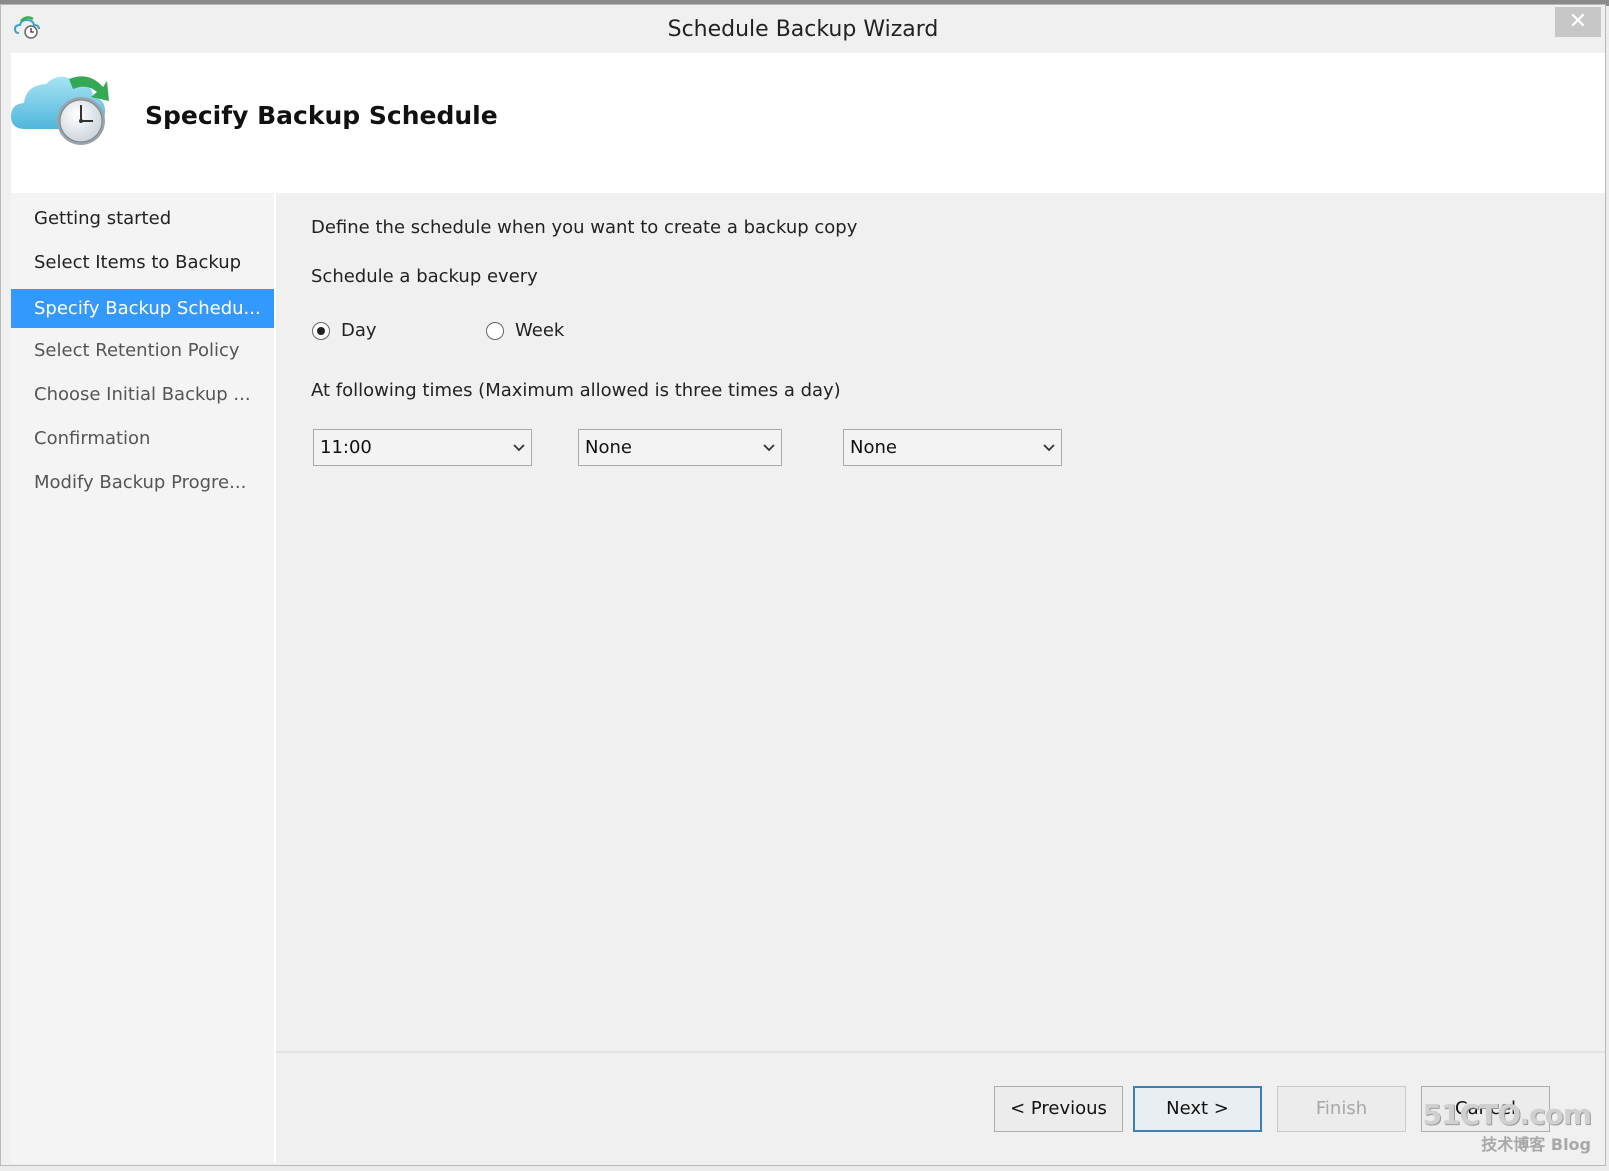 This screenshot has height=1171, width=1609. I want to click on watermark-site: 51CTO.com, so click(1507, 1114).